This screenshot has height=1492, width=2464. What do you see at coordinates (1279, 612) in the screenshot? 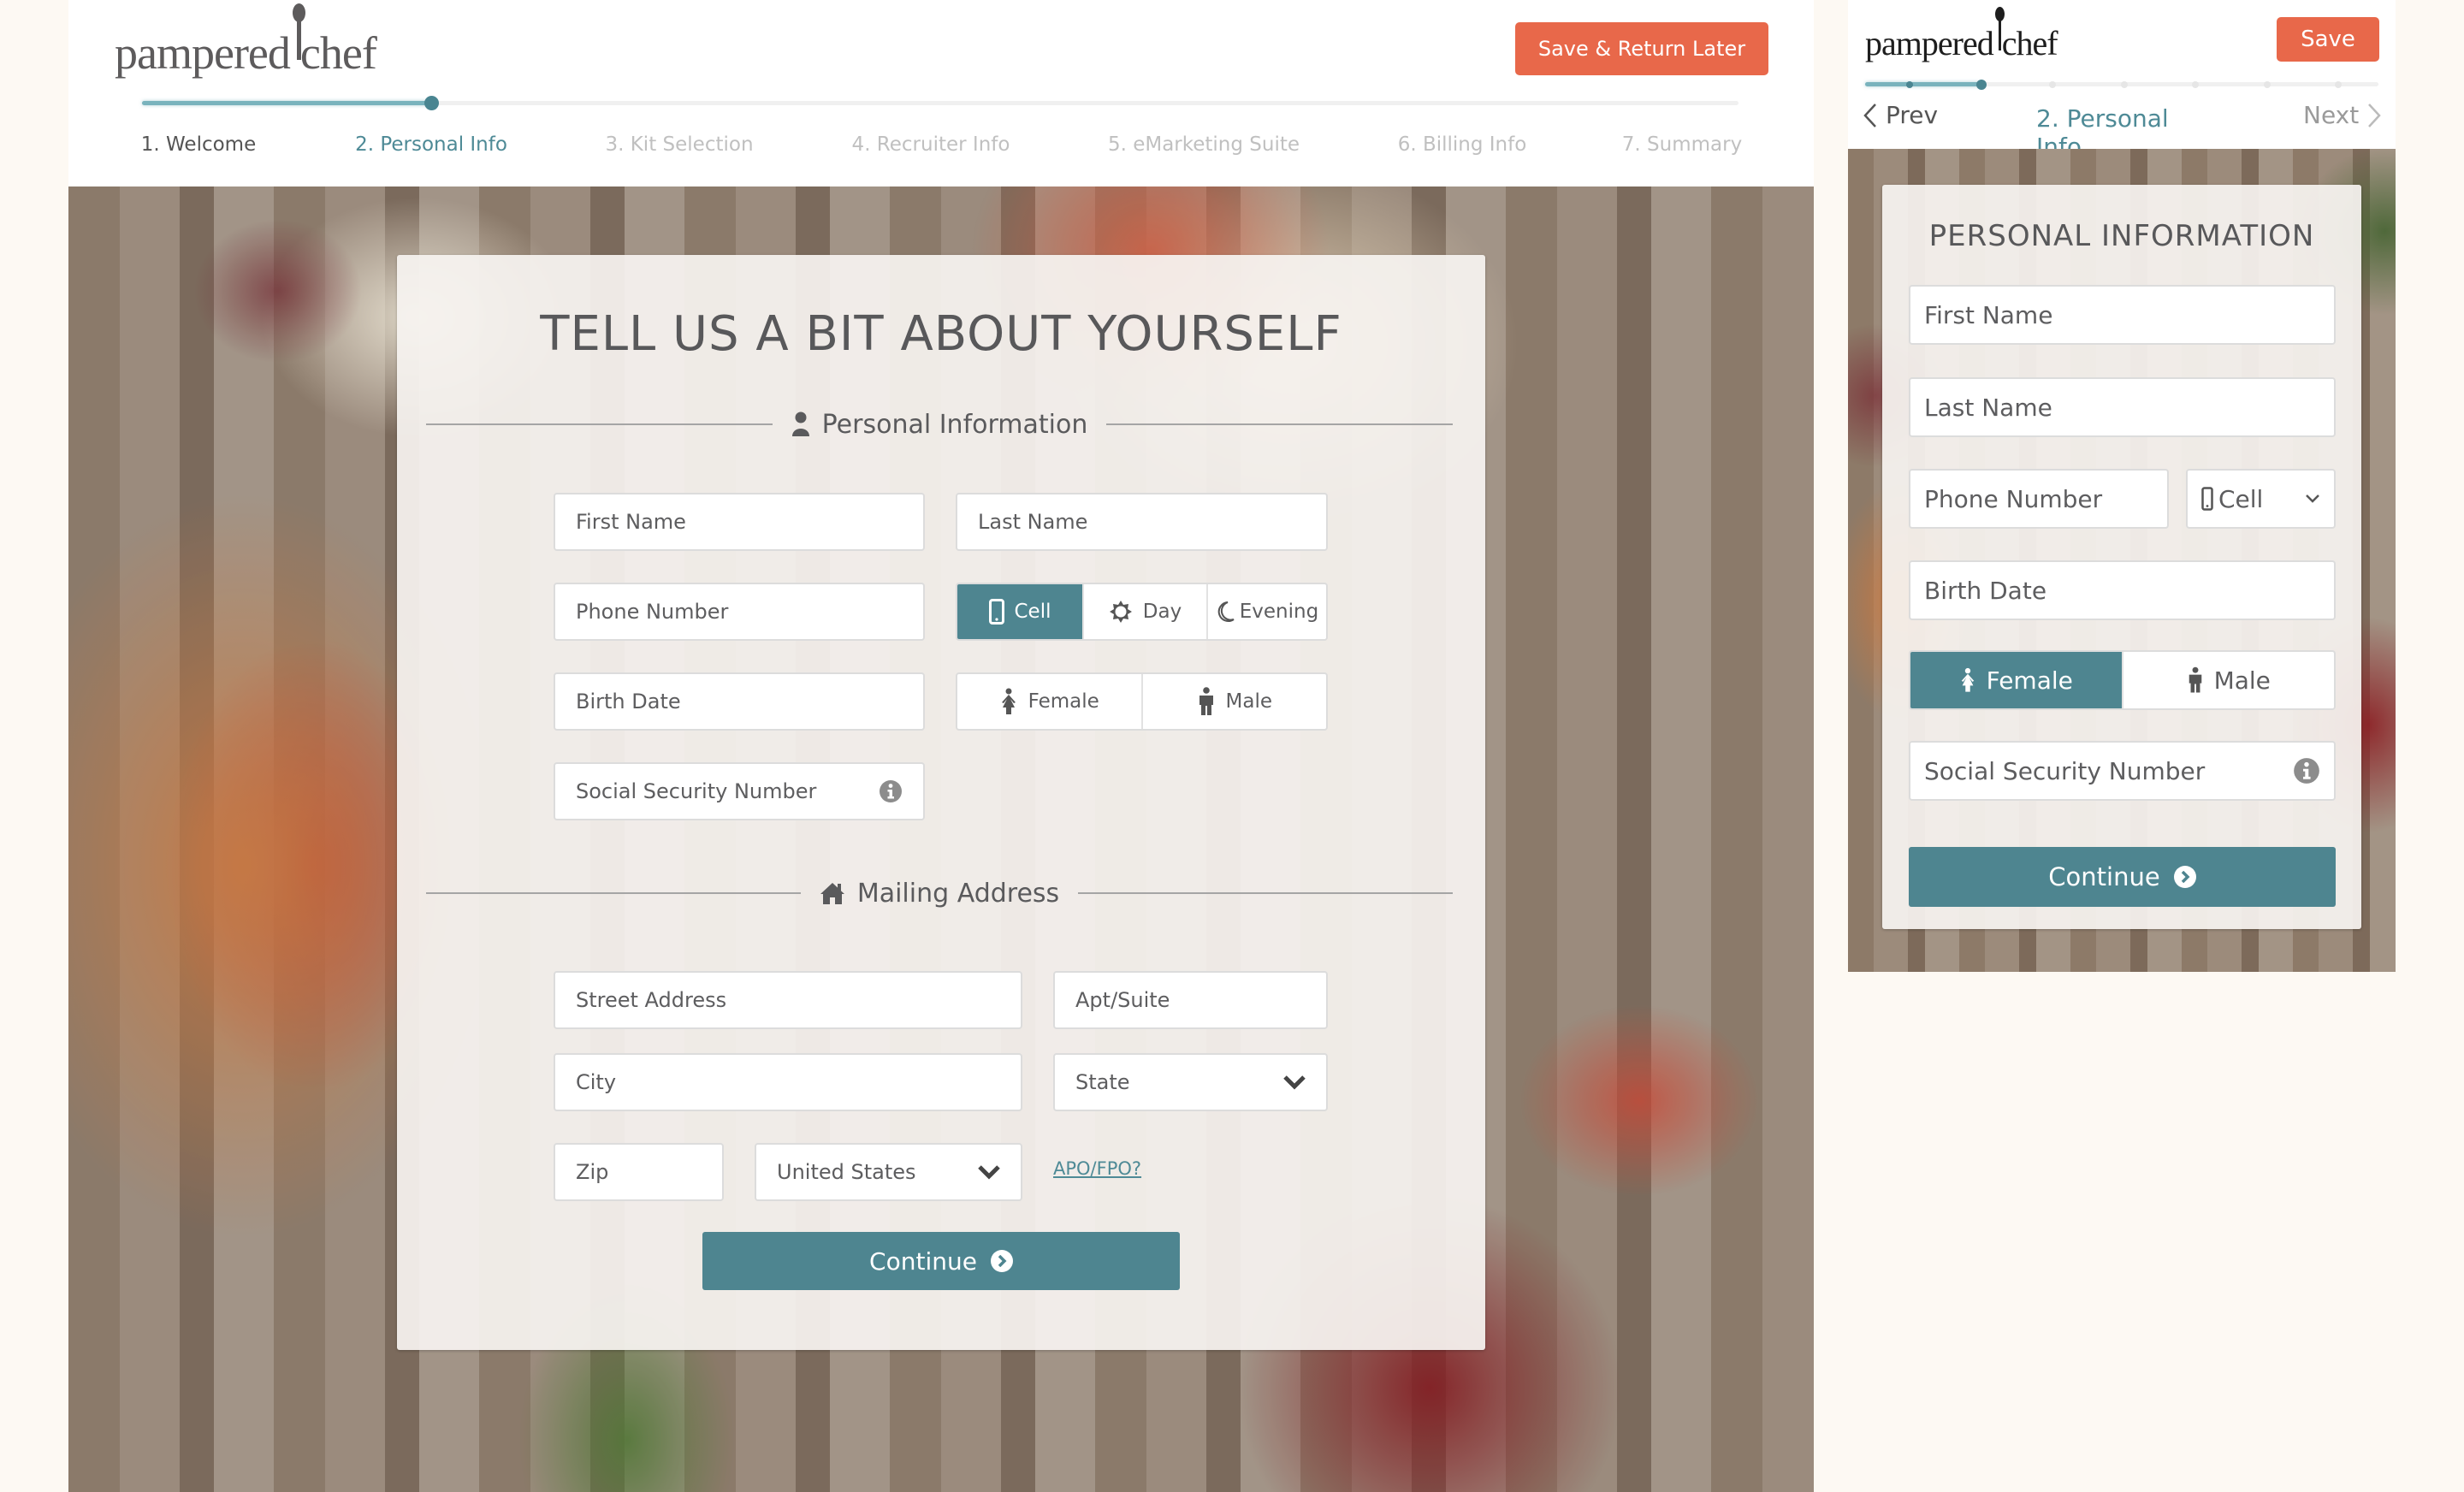
I see `phone-type-evening-label: Evening` at bounding box center [1279, 612].